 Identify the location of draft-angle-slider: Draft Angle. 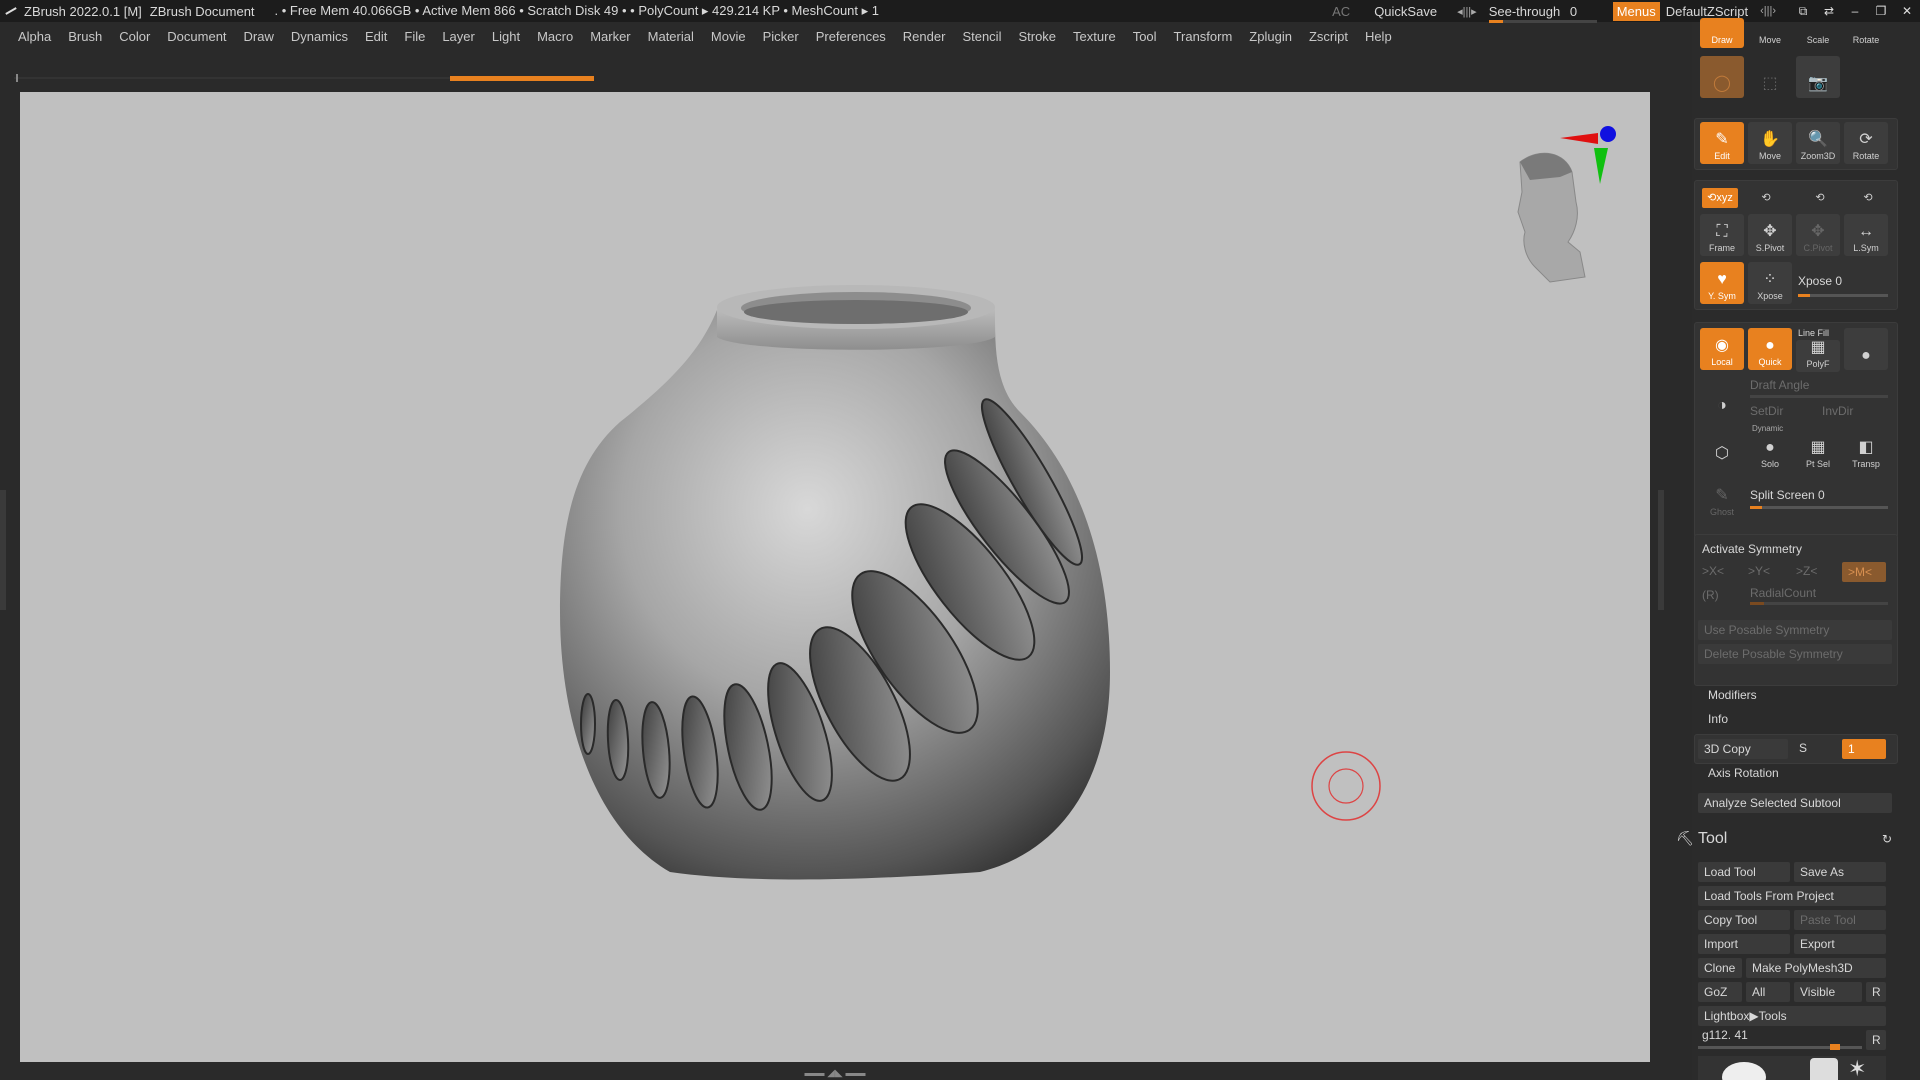
(1779, 385).